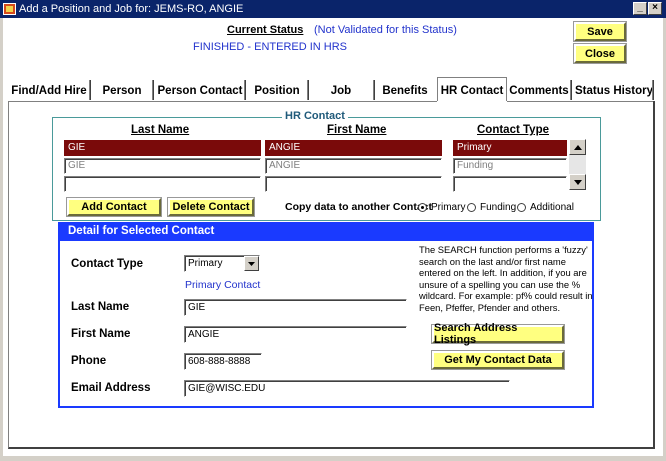  I want to click on current-status-label: Current Status, so click(265, 30).